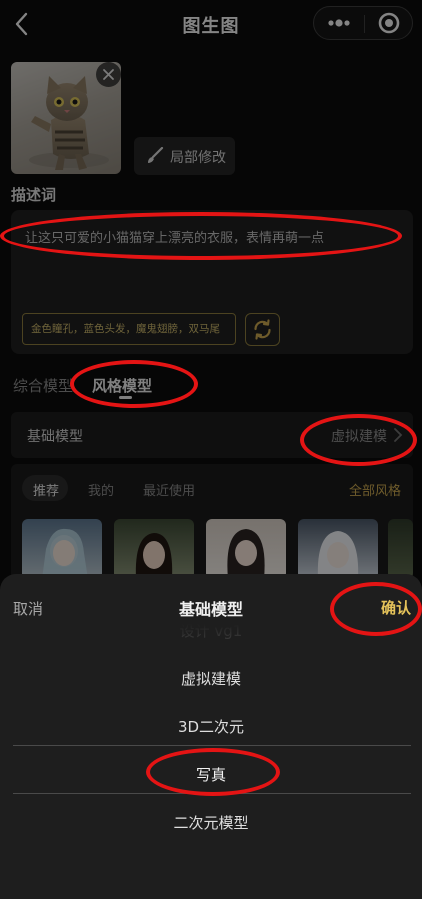 This screenshot has height=899, width=422. I want to click on picker-option: 3D二次元, so click(211, 726).